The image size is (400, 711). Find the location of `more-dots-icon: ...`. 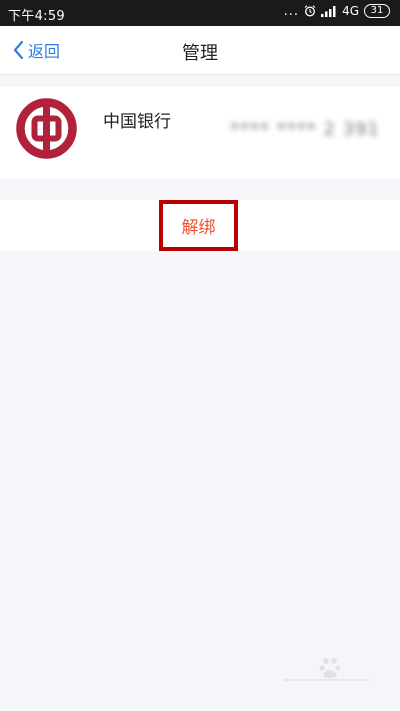

more-dots-icon: ... is located at coordinates (291, 11).